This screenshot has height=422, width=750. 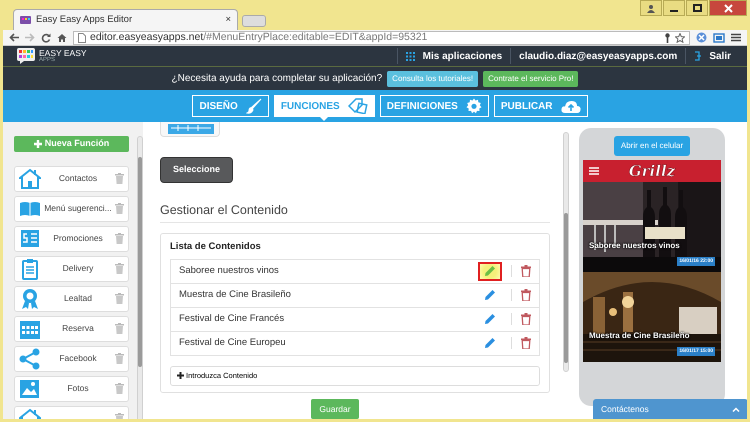 I want to click on menu-icon, so click(x=736, y=37).